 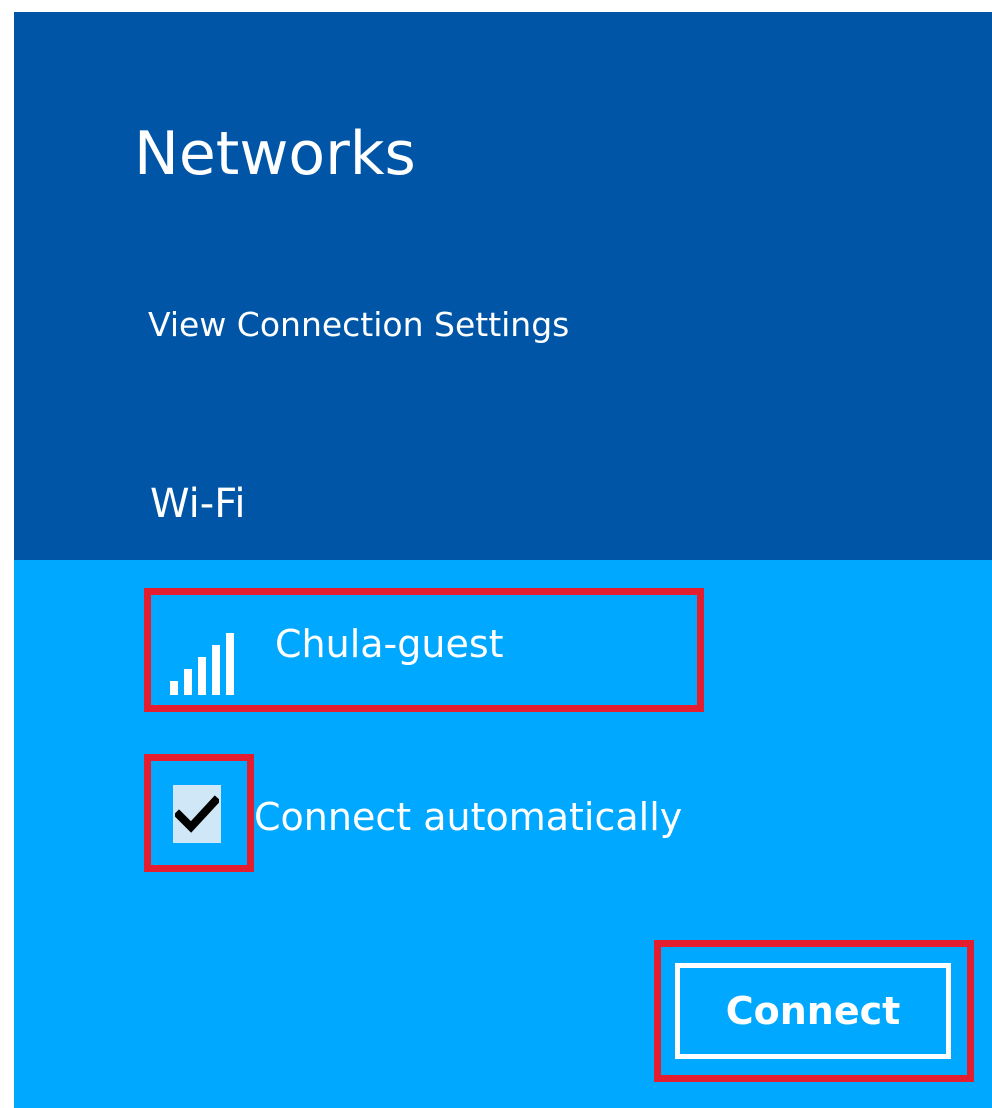 I want to click on connect-automatically-checkbox, so click(x=197, y=814).